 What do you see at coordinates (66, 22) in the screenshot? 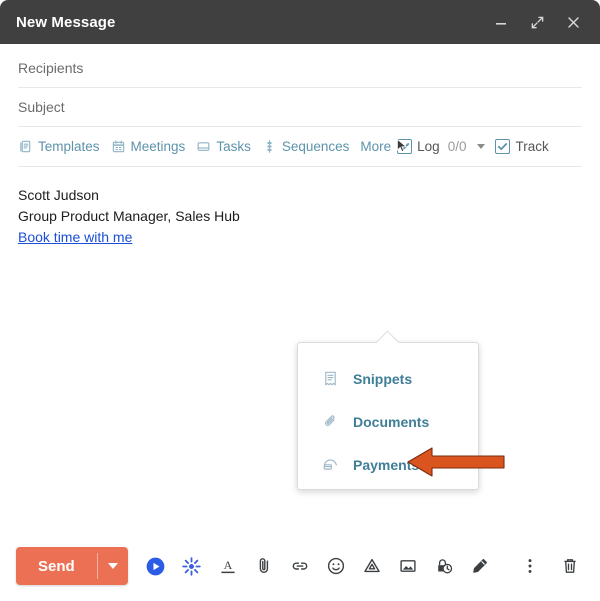
I see `window-title: New Message` at bounding box center [66, 22].